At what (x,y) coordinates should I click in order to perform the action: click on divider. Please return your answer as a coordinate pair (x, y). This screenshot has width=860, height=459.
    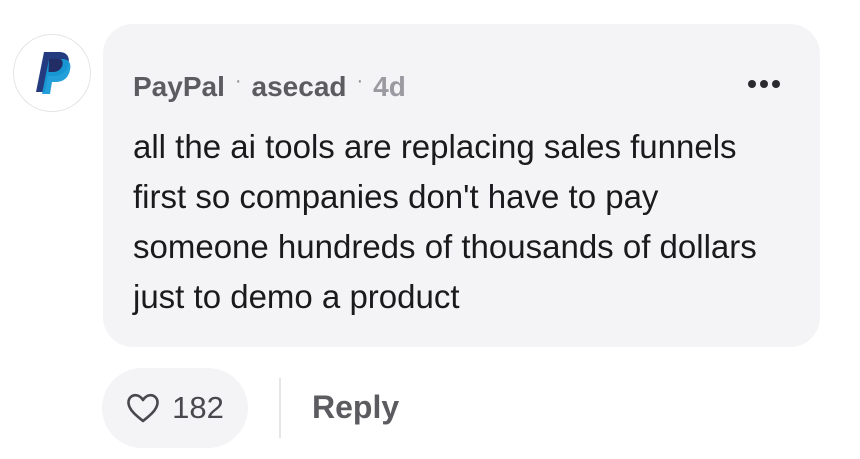
    Looking at the image, I should click on (280, 408).